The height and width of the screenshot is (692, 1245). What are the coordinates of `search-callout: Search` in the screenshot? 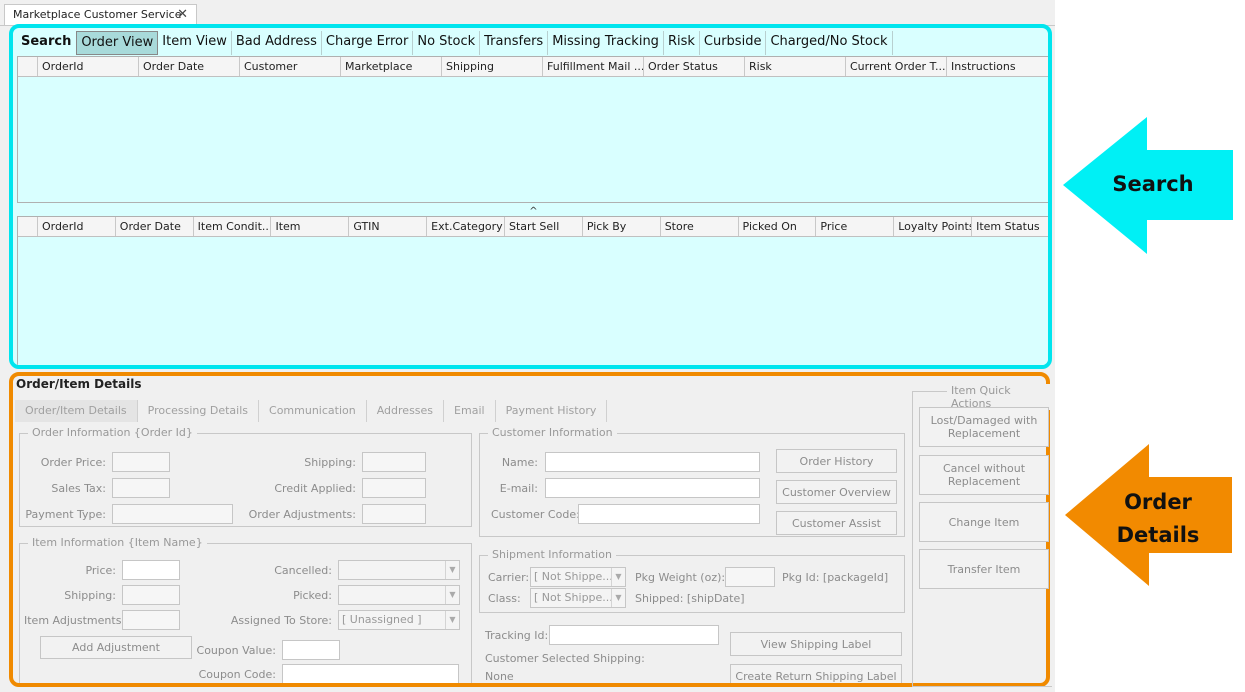 It's located at (1148, 185).